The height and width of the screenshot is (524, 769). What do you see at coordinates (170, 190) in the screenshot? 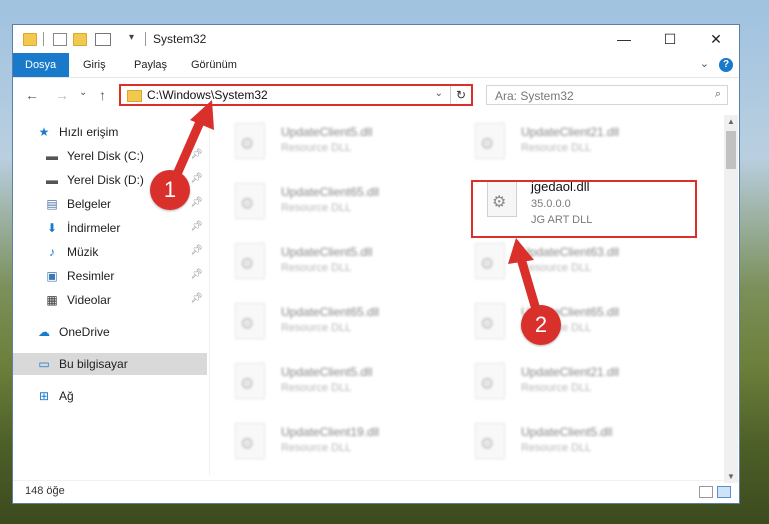
I see `step-callout-1: 1` at bounding box center [170, 190].